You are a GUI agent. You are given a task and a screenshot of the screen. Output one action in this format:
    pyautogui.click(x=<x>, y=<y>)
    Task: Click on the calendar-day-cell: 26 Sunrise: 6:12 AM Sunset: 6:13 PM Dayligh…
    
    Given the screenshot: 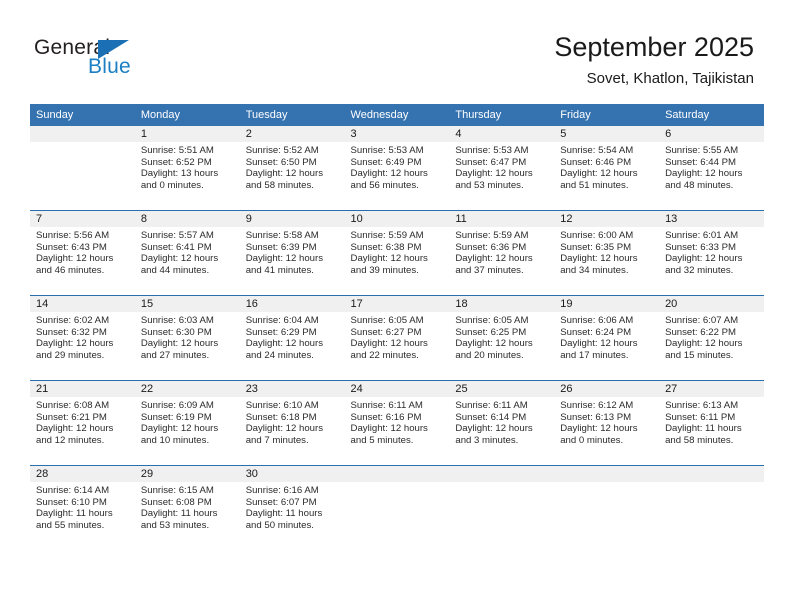 What is the action you would take?
    pyautogui.click(x=607, y=423)
    